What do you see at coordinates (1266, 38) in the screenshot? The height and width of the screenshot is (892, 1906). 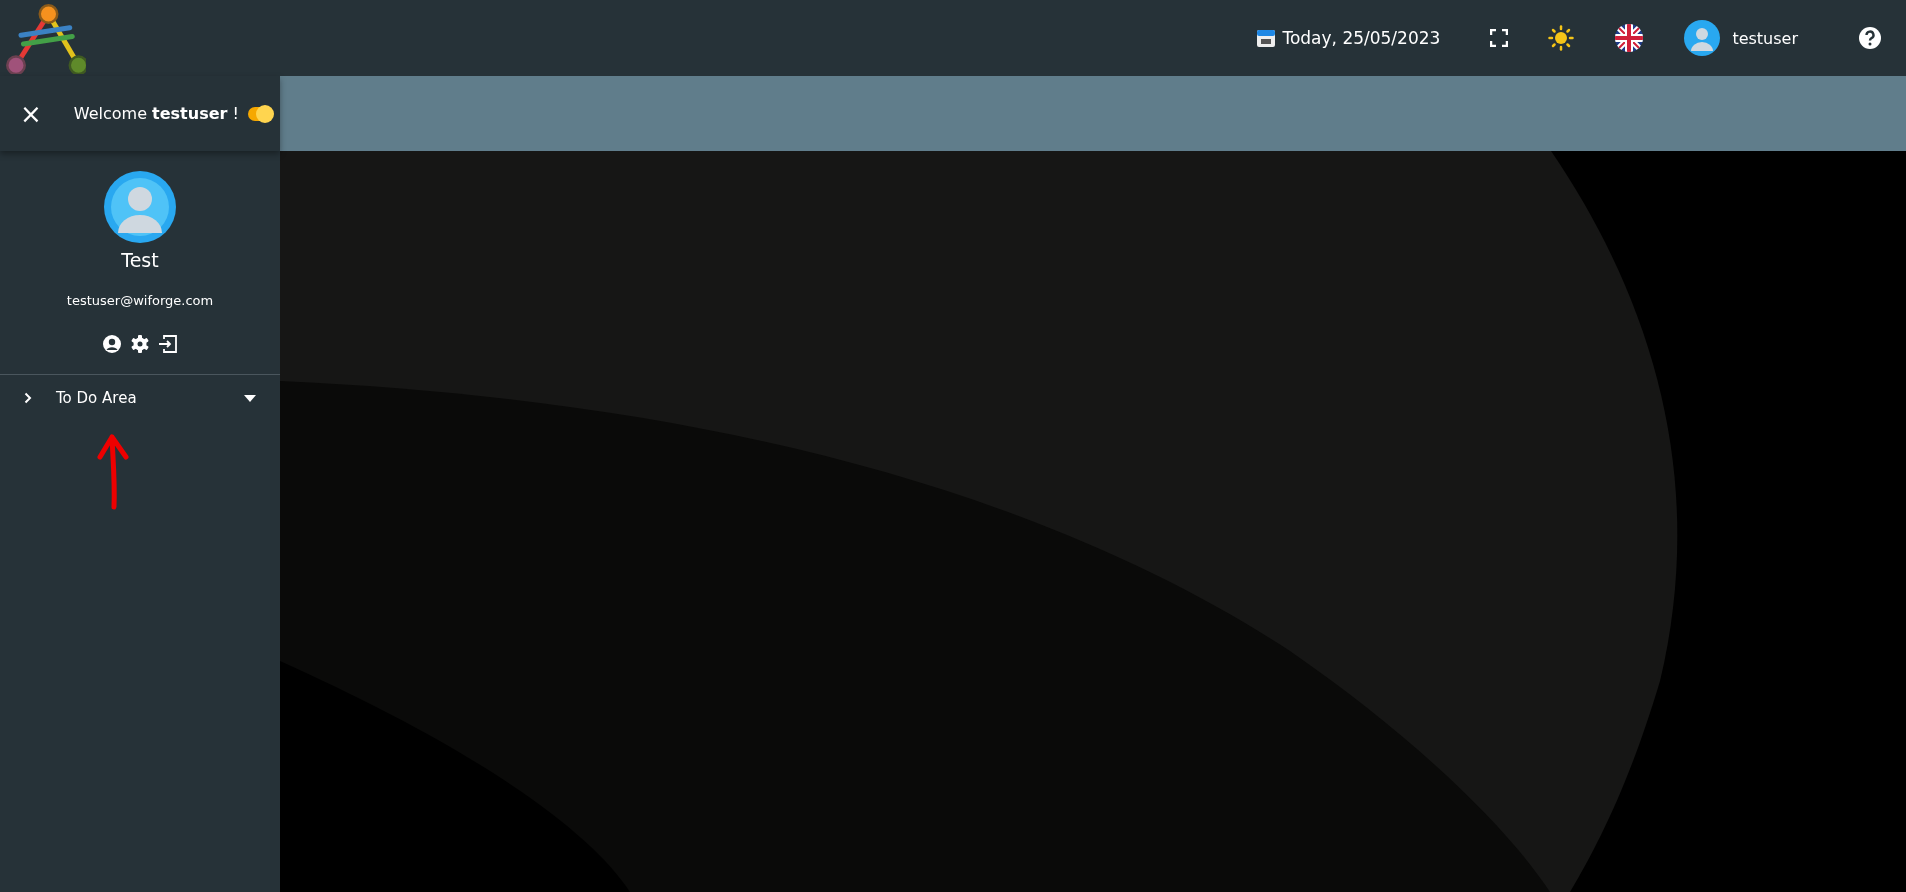 I see `calendar-icon` at bounding box center [1266, 38].